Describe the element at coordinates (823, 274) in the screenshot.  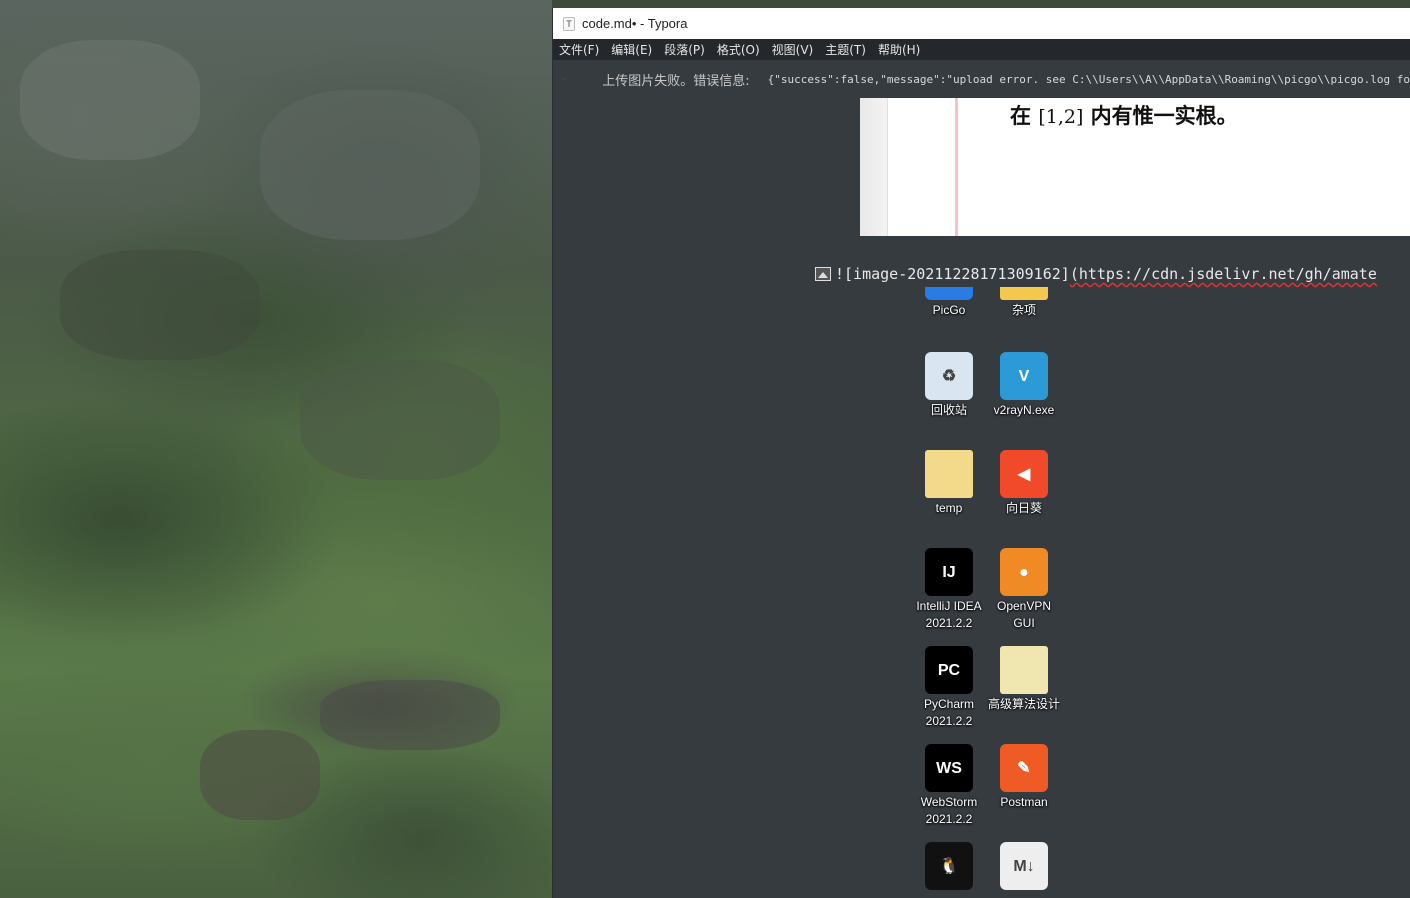
I see `image-icon` at that location.